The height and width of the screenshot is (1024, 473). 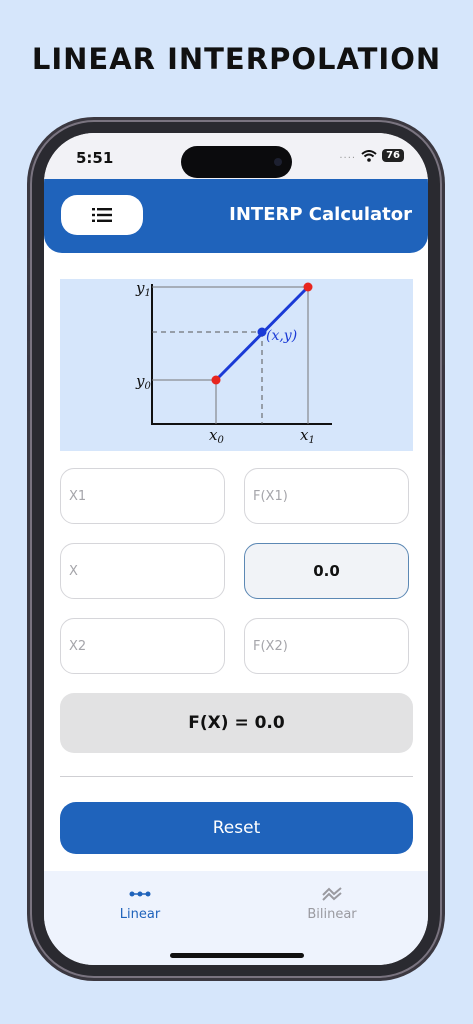 What do you see at coordinates (236, 828) in the screenshot?
I see `reset-button: Reset` at bounding box center [236, 828].